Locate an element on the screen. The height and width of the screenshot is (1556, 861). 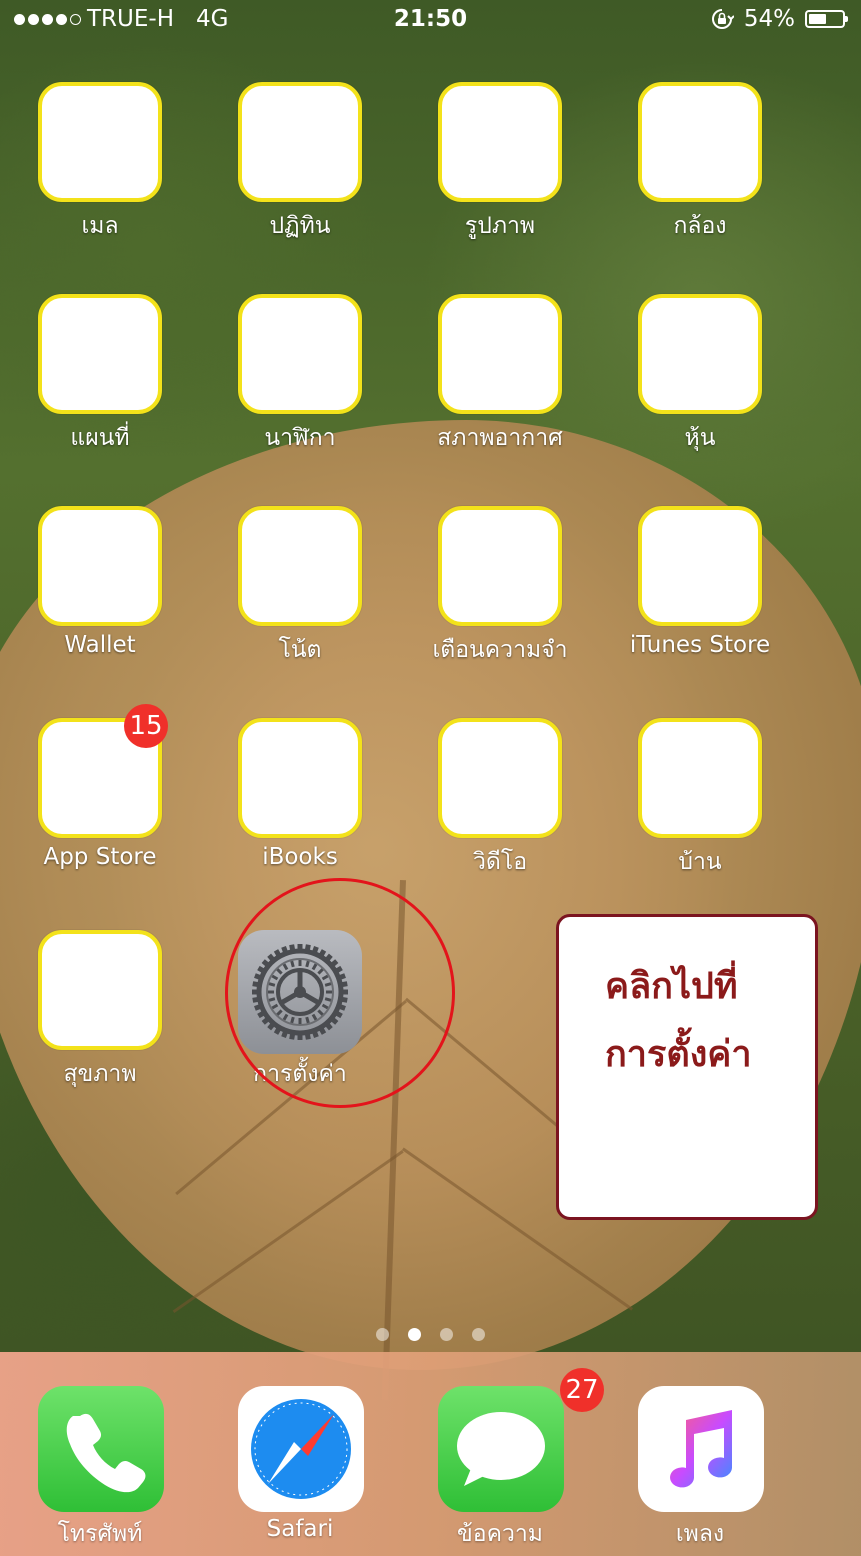
itunes-icon is located at coordinates (700, 566).